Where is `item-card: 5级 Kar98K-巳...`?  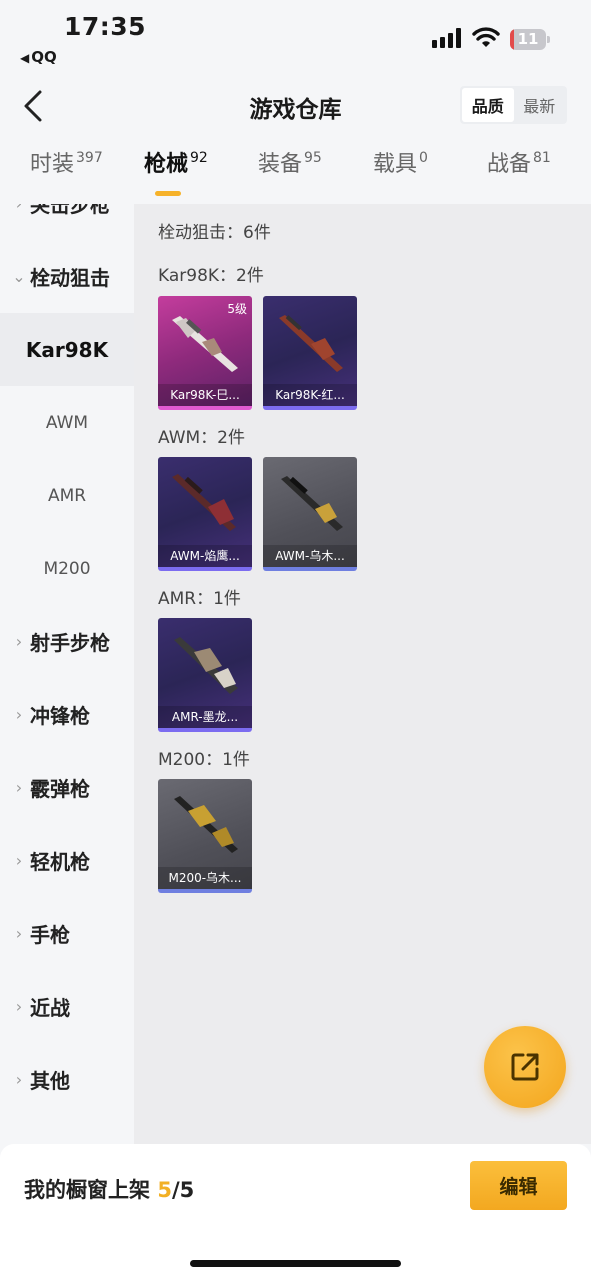
item-card: 5级 Kar98K-巳... is located at coordinates (205, 353).